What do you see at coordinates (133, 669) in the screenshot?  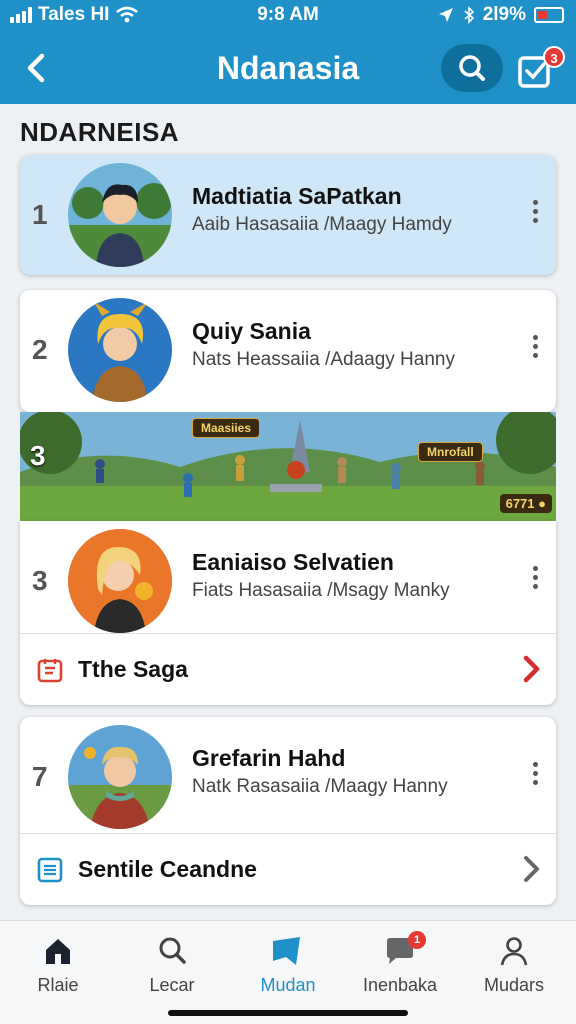 I see `row-label: Tthe Saga` at bounding box center [133, 669].